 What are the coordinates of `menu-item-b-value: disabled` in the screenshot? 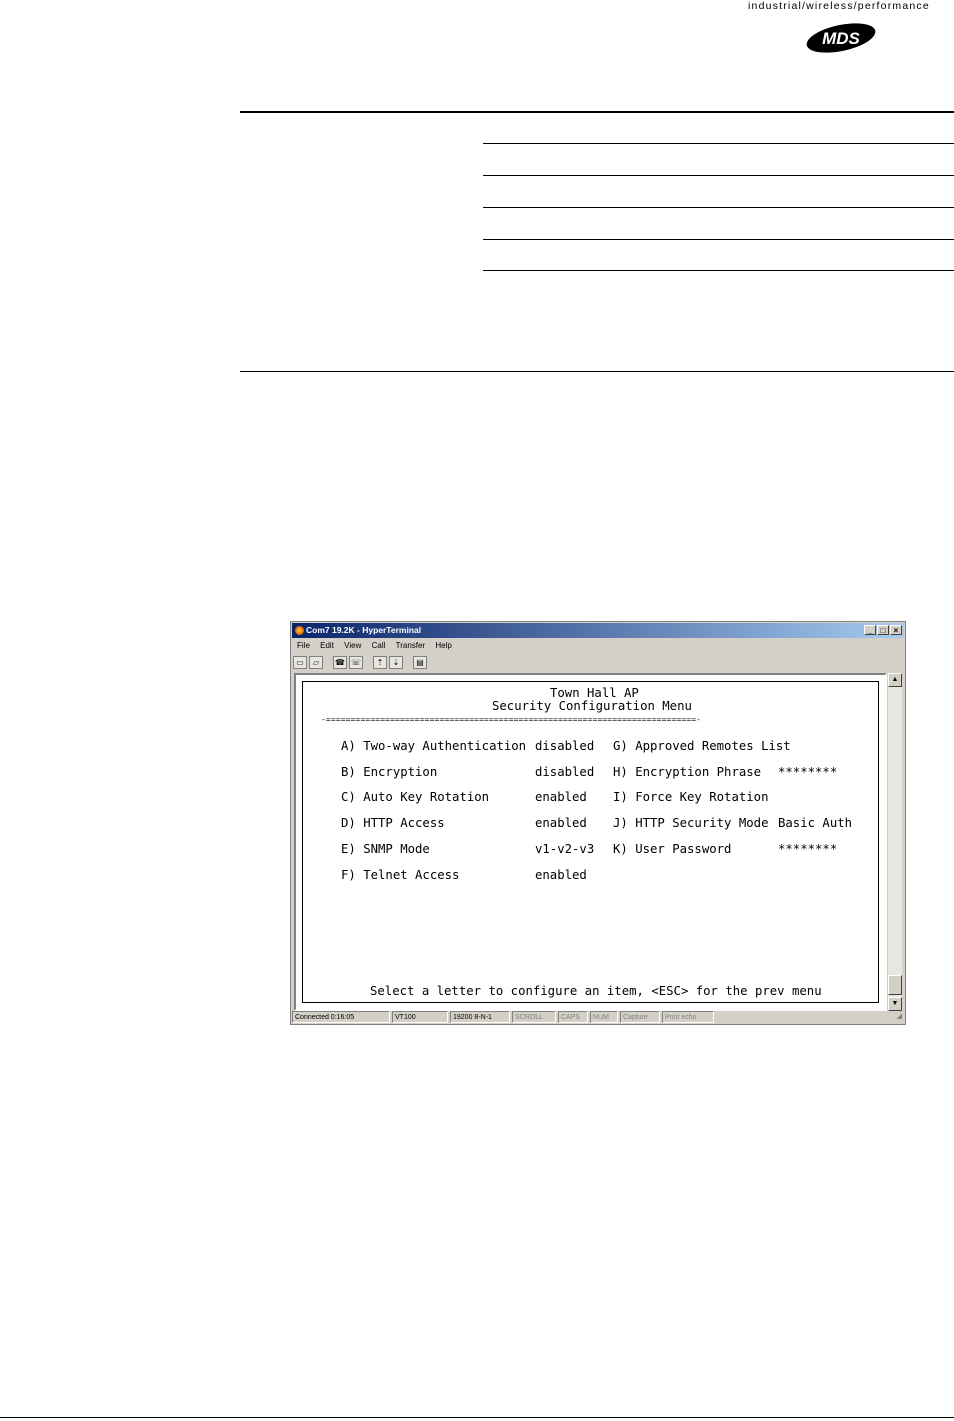 It's located at (565, 772).